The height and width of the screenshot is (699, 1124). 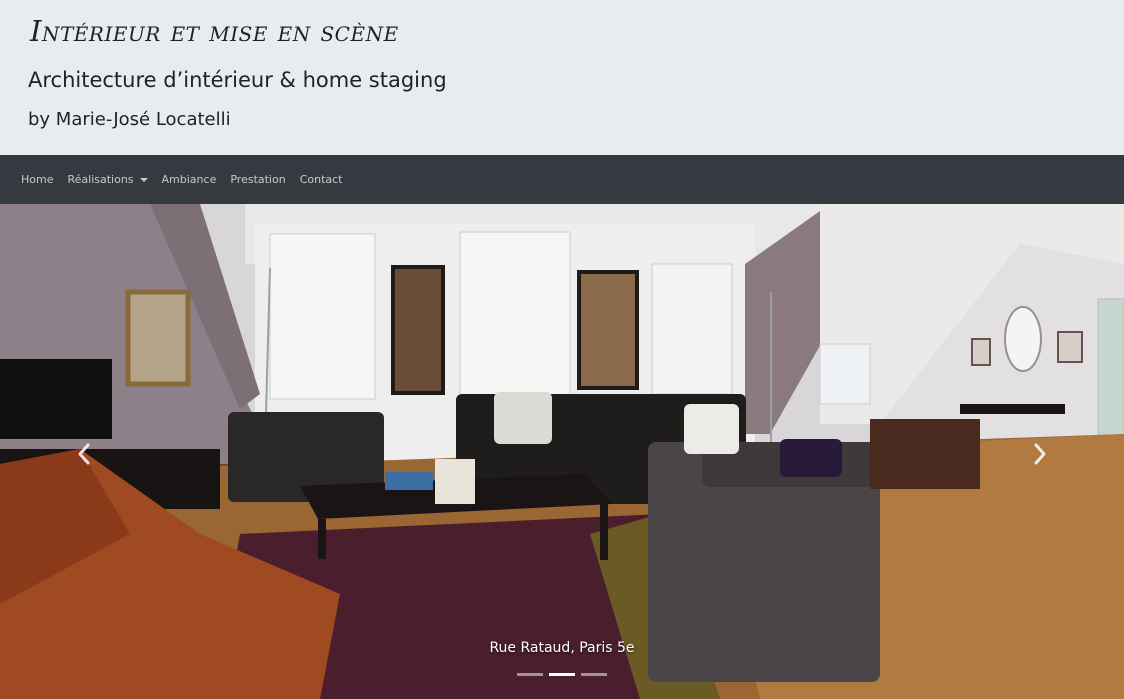 What do you see at coordinates (37, 179) in the screenshot?
I see `nav-item-home: Home` at bounding box center [37, 179].